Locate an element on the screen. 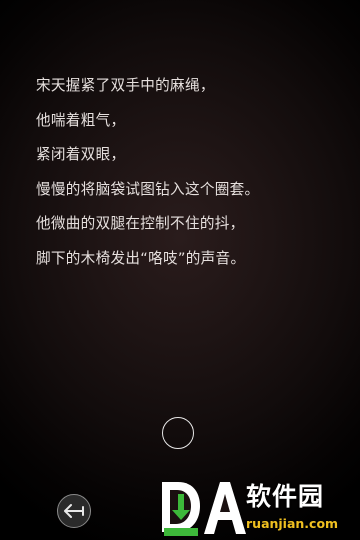  watermark-title: 软件园 is located at coordinates (285, 496).